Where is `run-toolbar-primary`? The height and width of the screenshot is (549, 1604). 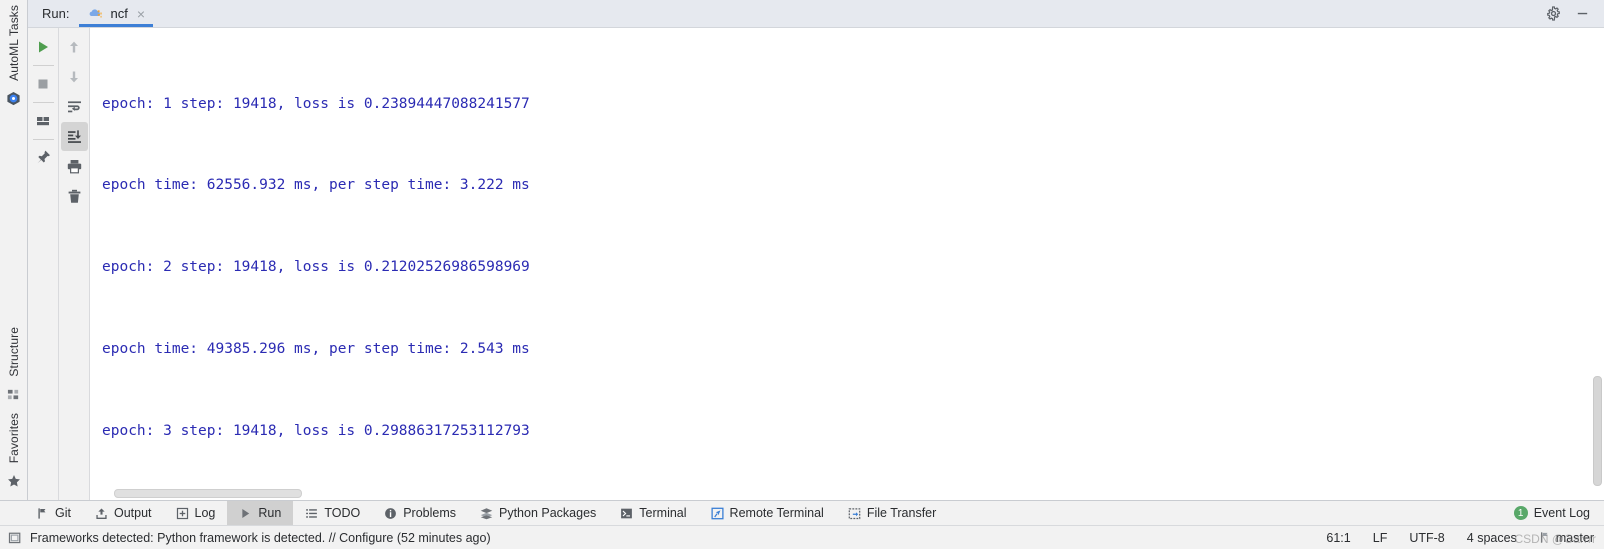
run-toolbar-primary is located at coordinates (43, 264).